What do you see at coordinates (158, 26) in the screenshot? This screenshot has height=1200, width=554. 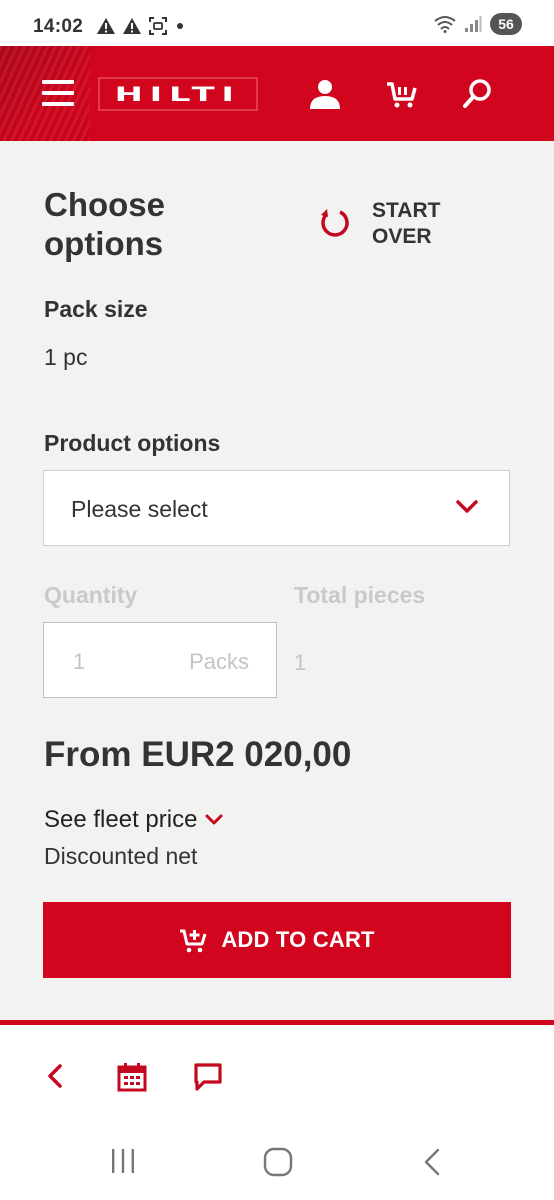 I see `screenshot-icon` at bounding box center [158, 26].